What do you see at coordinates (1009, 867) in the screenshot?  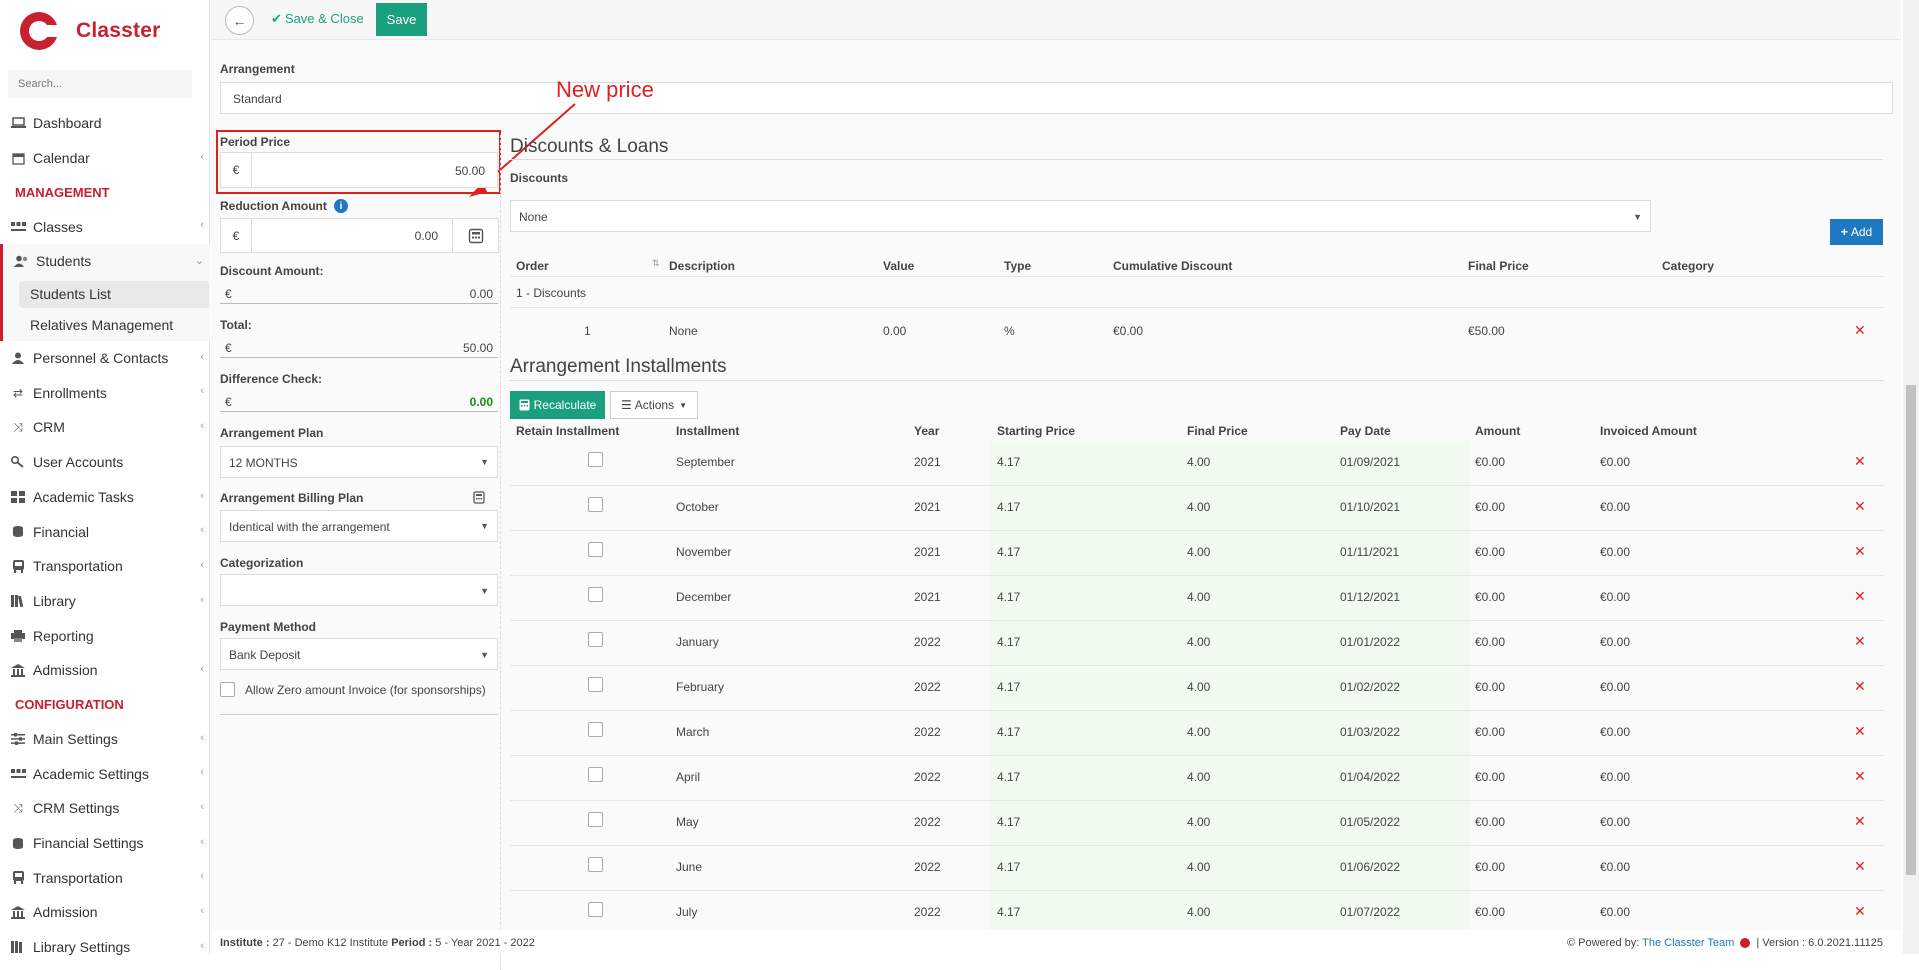 I see `installment-starting-price: 4.17` at bounding box center [1009, 867].